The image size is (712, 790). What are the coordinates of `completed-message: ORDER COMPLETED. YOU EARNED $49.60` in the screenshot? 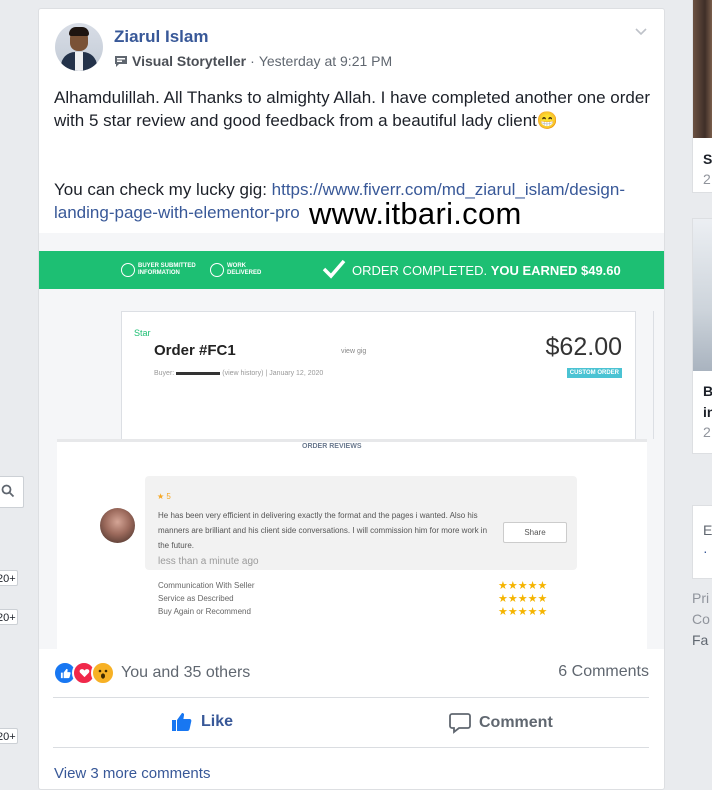 It's located at (486, 270).